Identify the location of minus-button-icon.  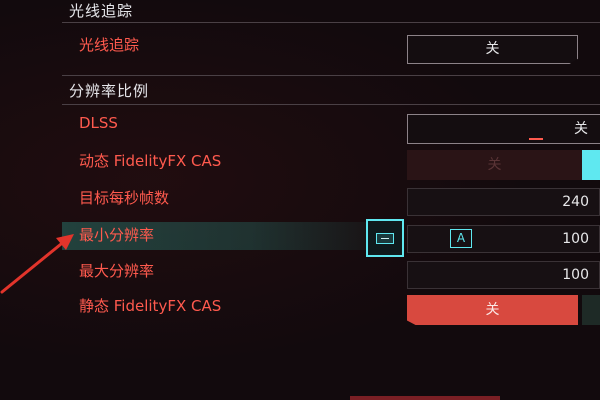
(385, 238).